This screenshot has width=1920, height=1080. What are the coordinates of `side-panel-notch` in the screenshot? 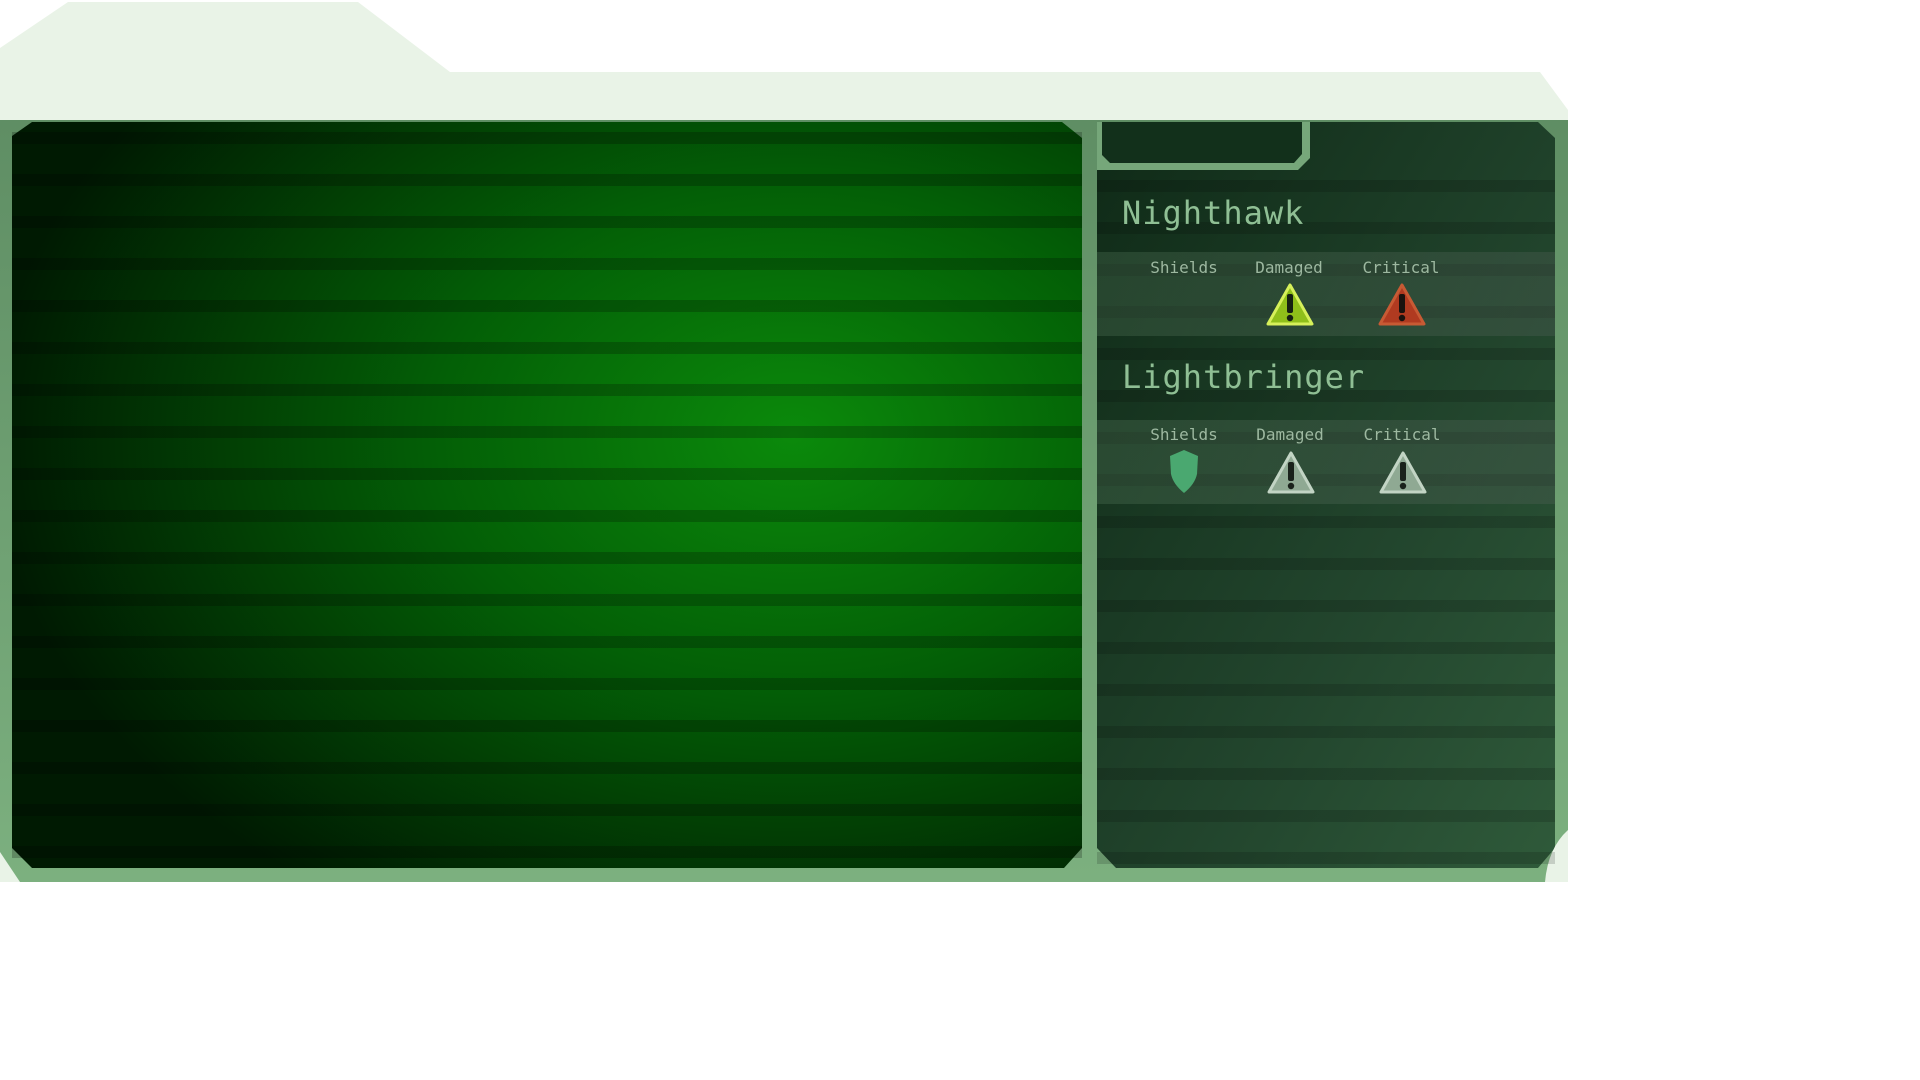 It's located at (1202, 142).